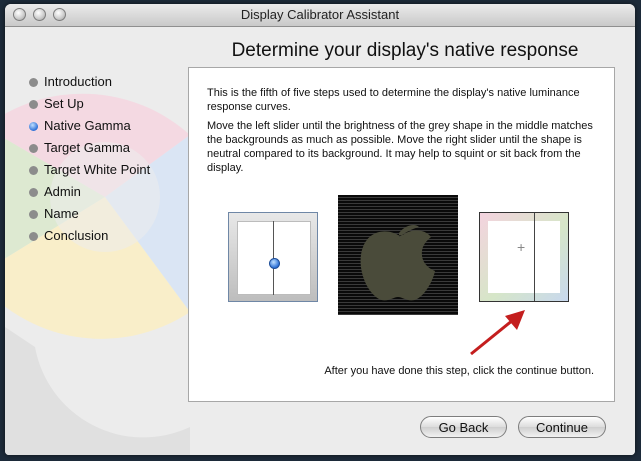 Image resolution: width=641 pixels, height=461 pixels. I want to click on white-point-pad-area, so click(524, 257).